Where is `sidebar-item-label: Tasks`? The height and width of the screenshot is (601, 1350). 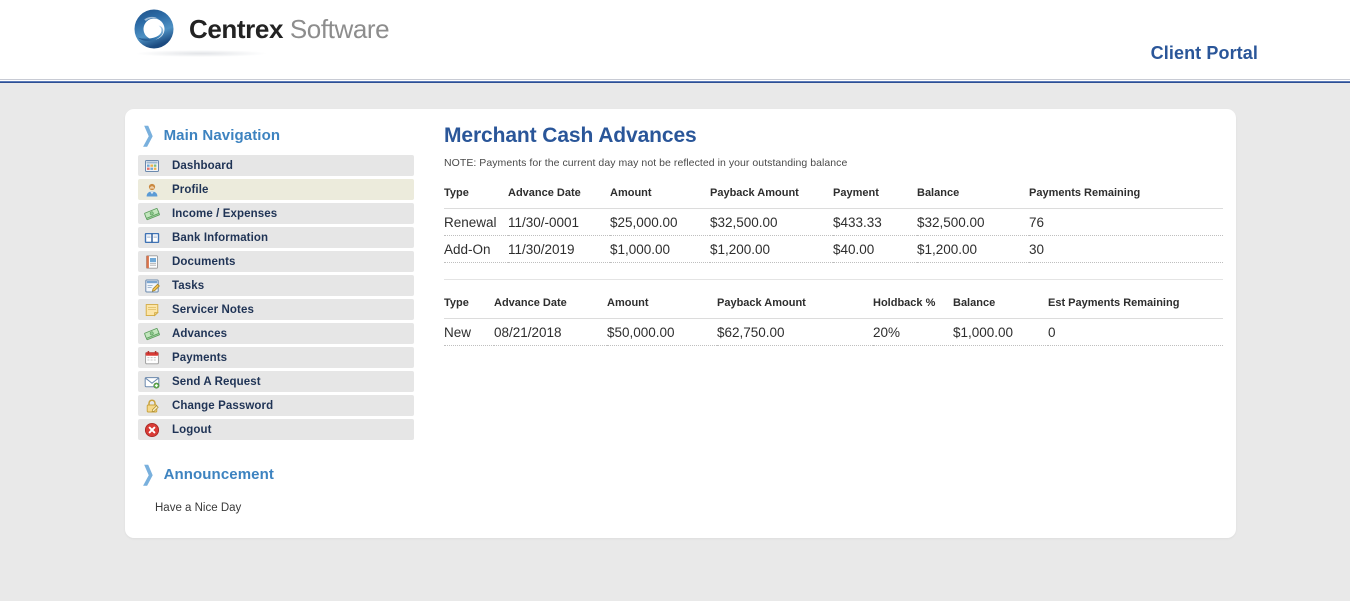 sidebar-item-label: Tasks is located at coordinates (188, 285).